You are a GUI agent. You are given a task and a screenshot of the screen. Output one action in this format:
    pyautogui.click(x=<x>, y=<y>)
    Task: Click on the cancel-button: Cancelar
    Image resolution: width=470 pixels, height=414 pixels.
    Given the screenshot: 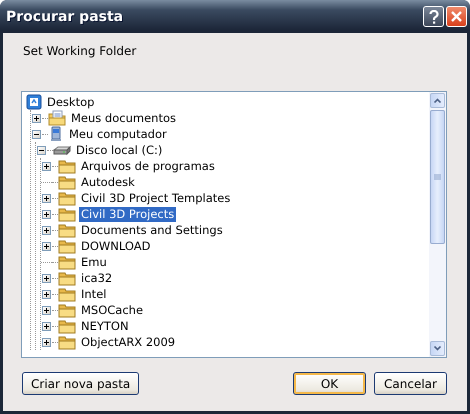 What is the action you would take?
    pyautogui.click(x=410, y=383)
    